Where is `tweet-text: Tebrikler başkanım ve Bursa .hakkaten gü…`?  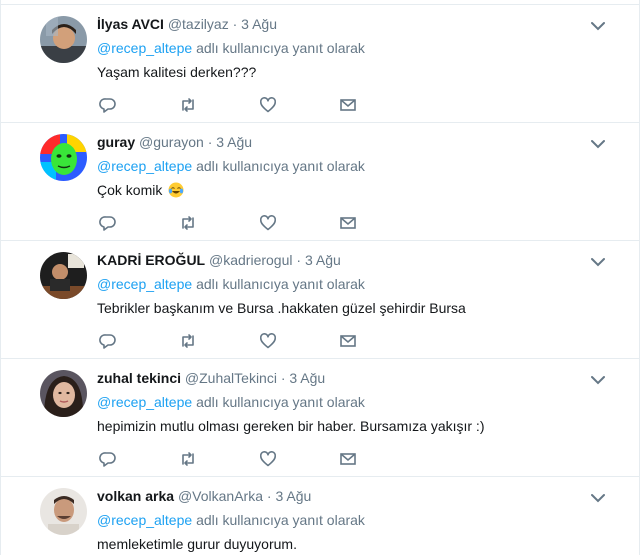 tweet-text: Tebrikler başkanım ve Bursa .hakkaten gü… is located at coordinates (281, 308).